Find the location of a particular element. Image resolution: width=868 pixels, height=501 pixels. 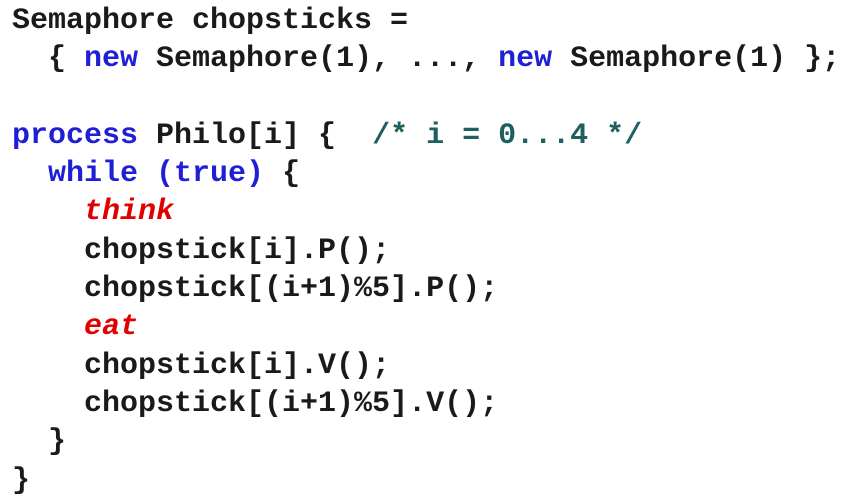

code-line: chopstick[(i+1)%5].V(); is located at coordinates (426, 404).